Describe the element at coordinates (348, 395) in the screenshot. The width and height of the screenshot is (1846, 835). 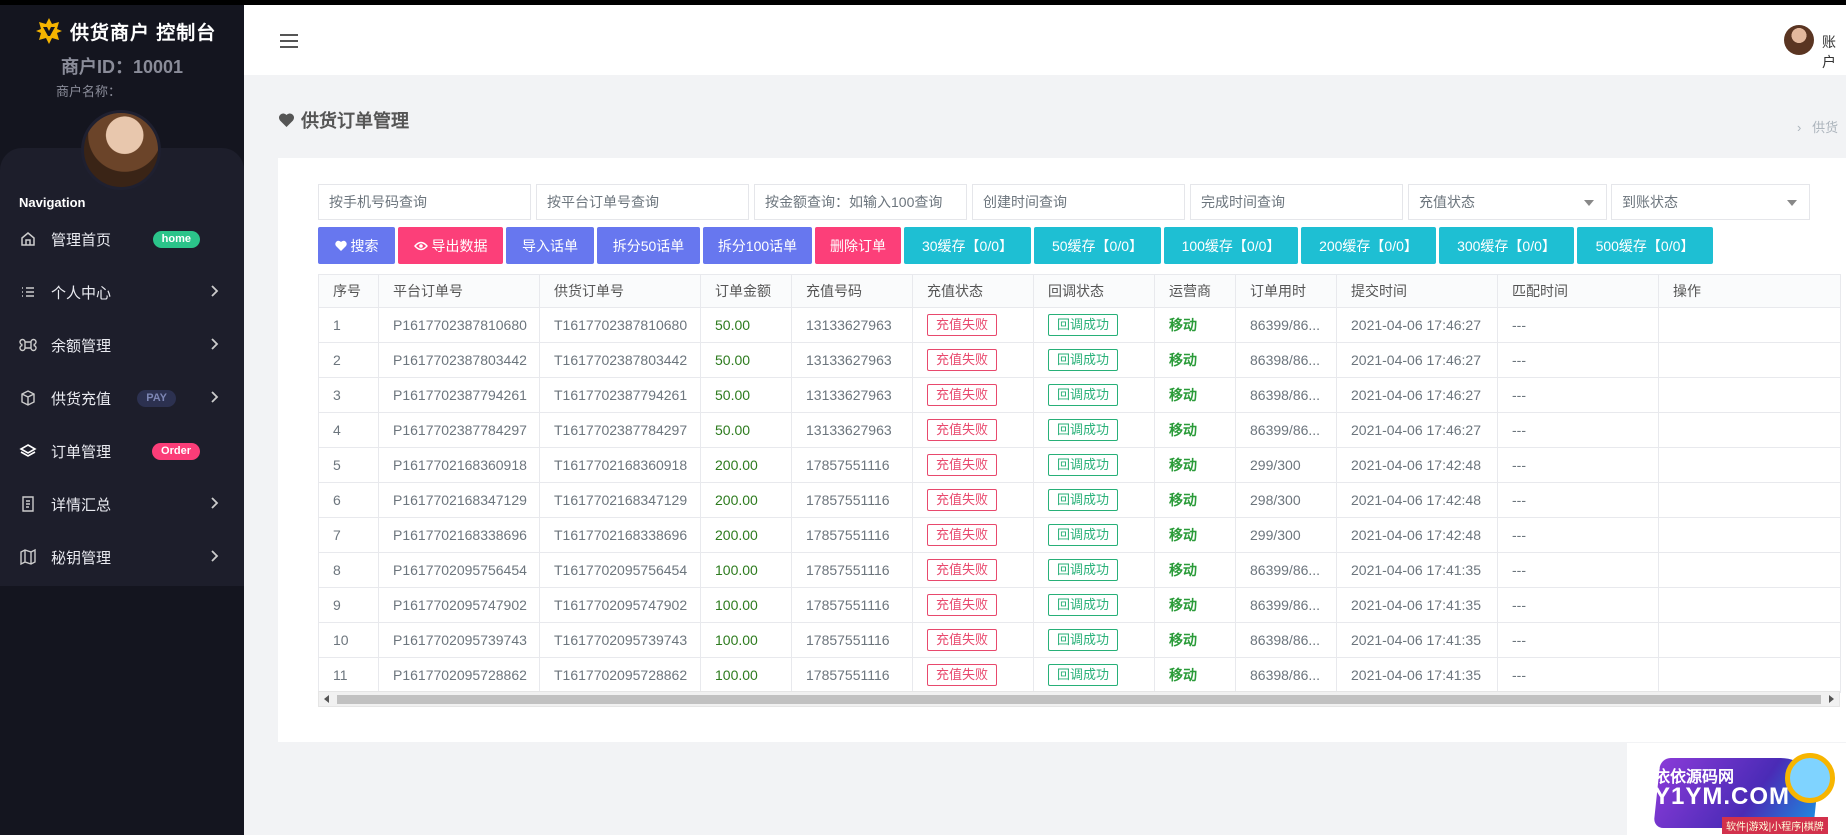
I see `no-cell: 3` at that location.